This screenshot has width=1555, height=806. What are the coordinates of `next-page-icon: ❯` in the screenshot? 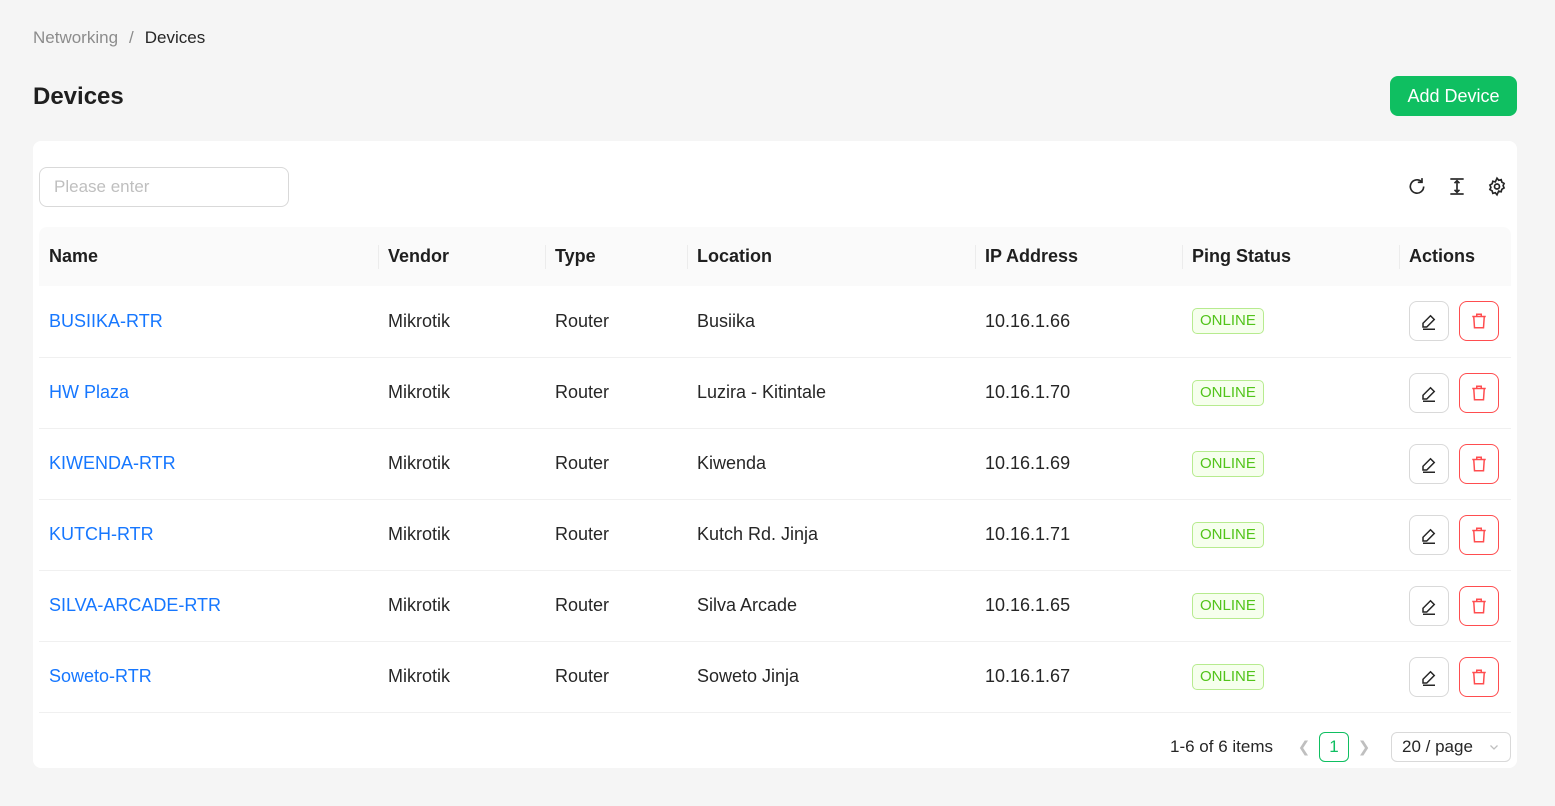 It's located at (1364, 747).